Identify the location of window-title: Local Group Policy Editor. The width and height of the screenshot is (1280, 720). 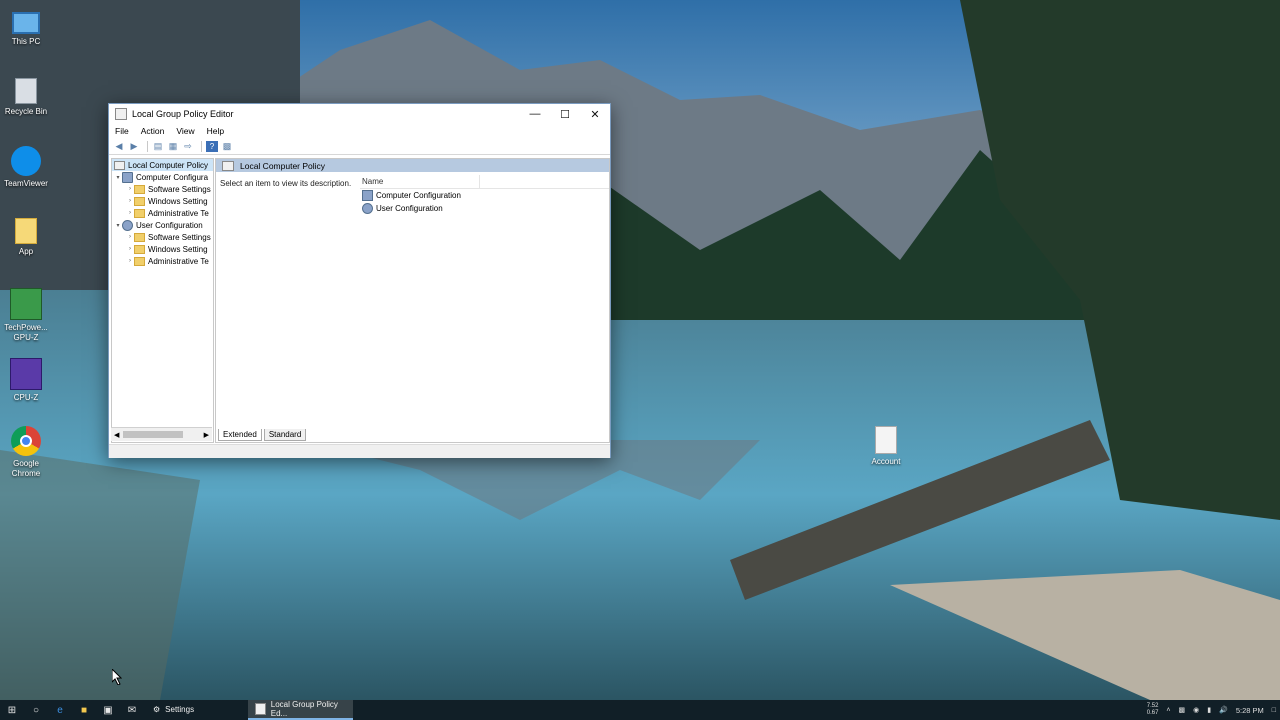
(183, 114).